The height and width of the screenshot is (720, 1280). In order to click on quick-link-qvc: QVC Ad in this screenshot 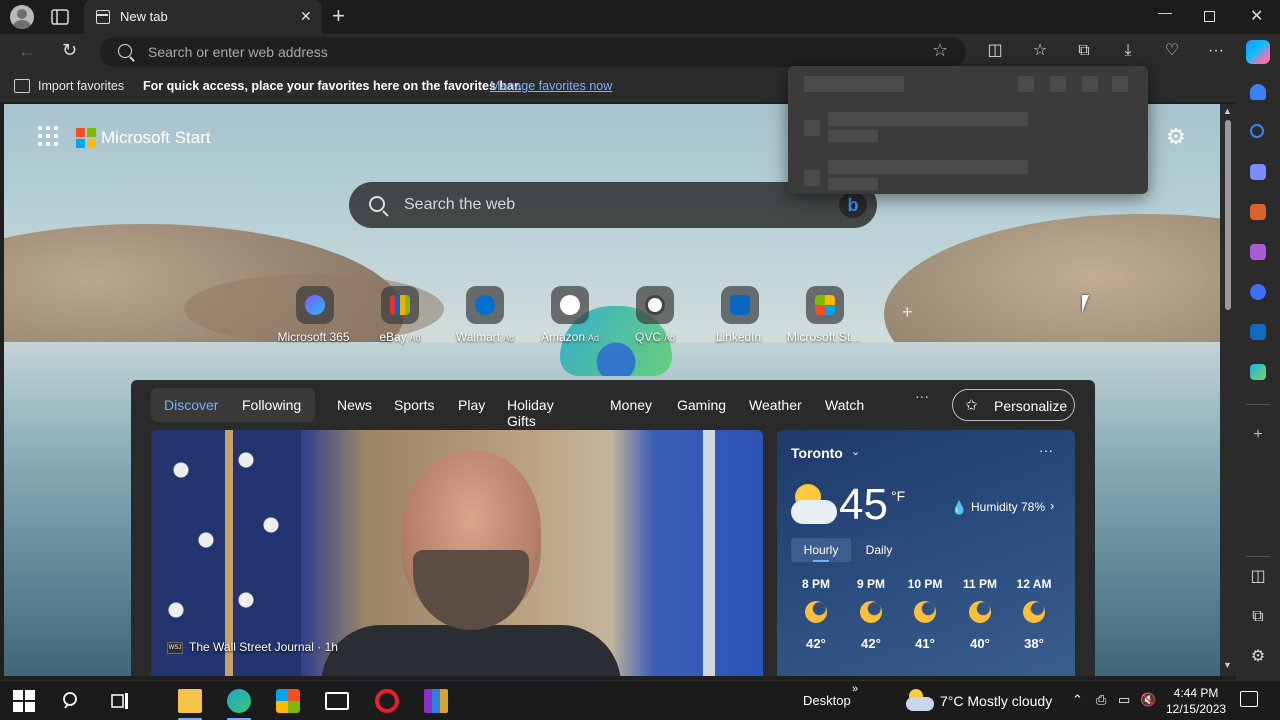, I will do `click(655, 315)`.